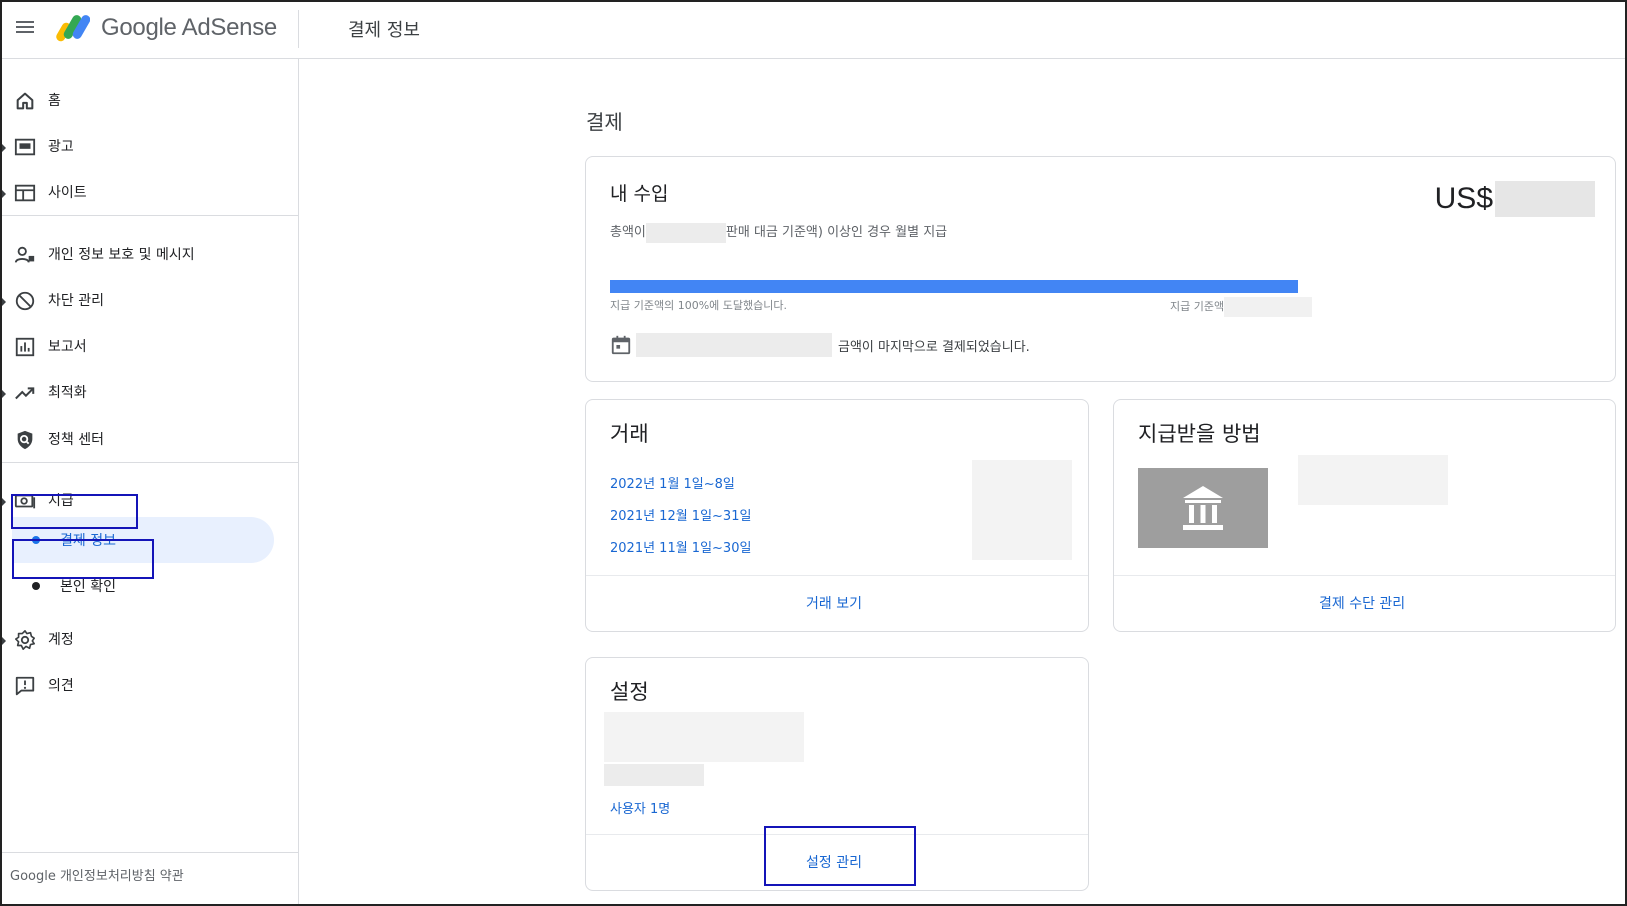 This screenshot has width=1627, height=906. I want to click on threshold-prefix: 총액이, so click(628, 232).